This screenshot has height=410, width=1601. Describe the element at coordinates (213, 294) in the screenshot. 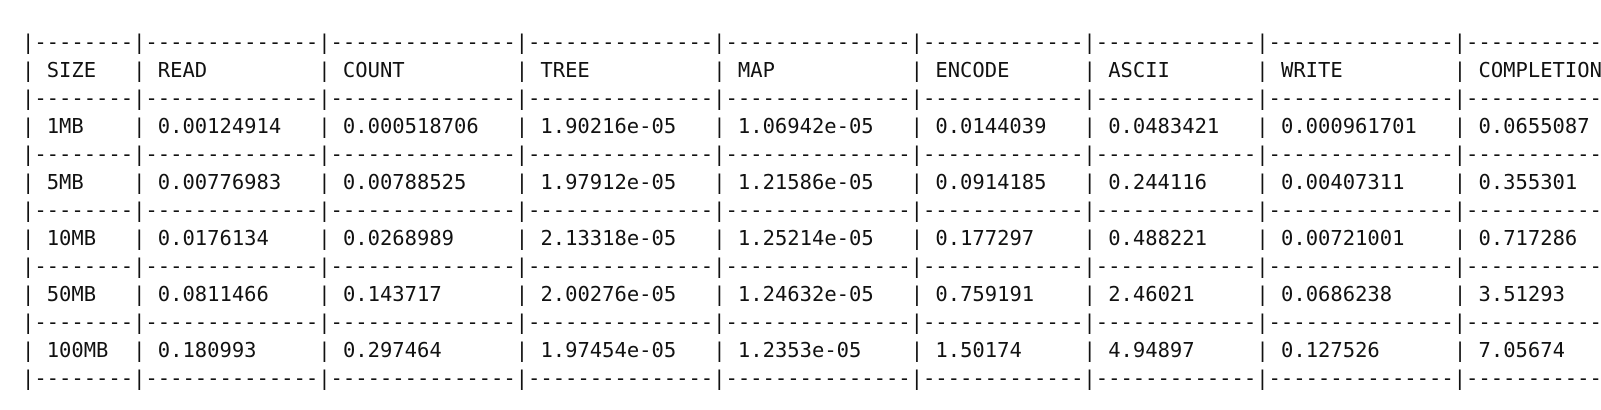

I see `table-cell: 0.0811466` at that location.